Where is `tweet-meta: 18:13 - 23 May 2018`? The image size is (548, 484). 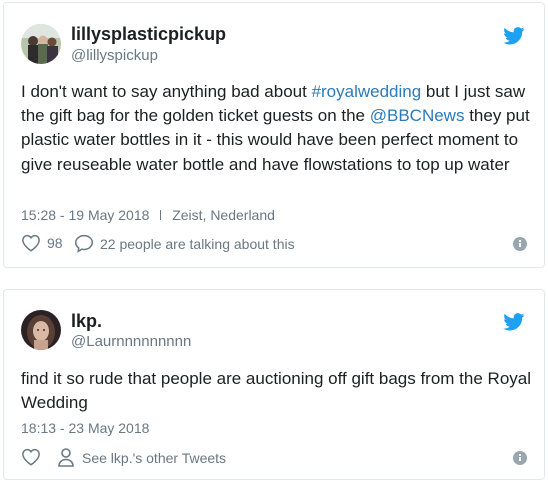 tweet-meta: 18:13 - 23 May 2018 is located at coordinates (85, 428).